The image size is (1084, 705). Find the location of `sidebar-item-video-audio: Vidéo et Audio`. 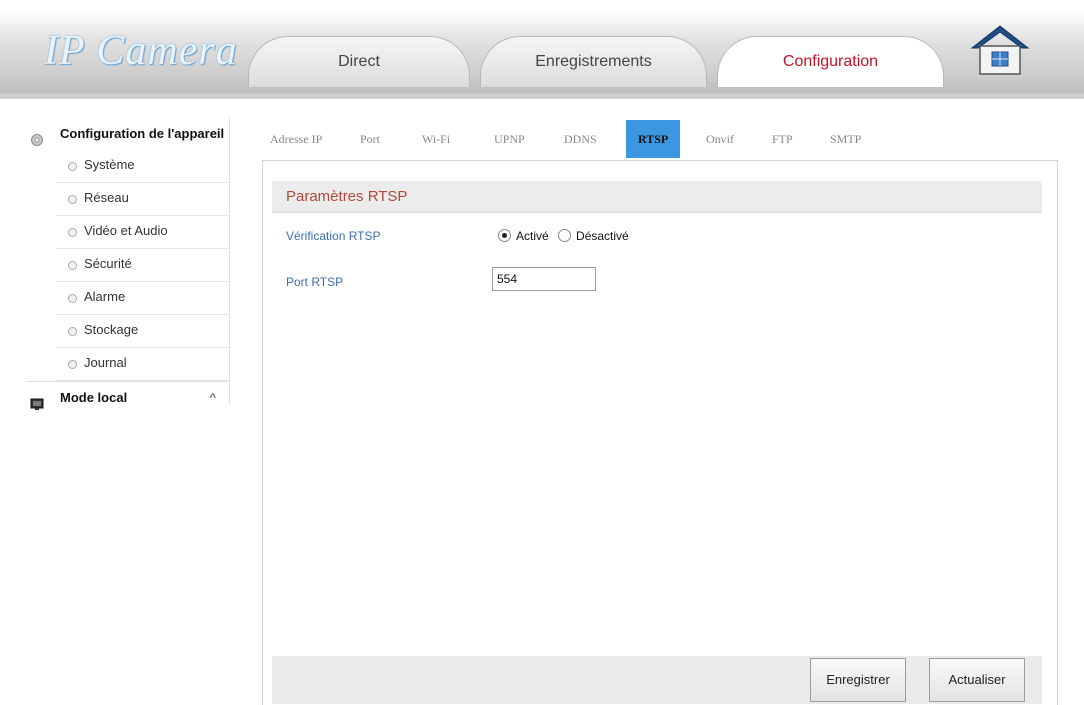

sidebar-item-video-audio: Vidéo et Audio is located at coordinates (143, 232).